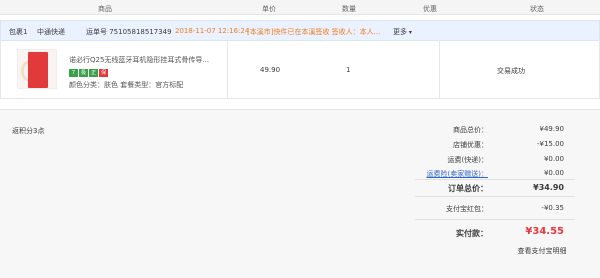 This screenshot has height=278, width=600. Describe the element at coordinates (270, 70) in the screenshot. I see `unit-price: 49.90` at that location.